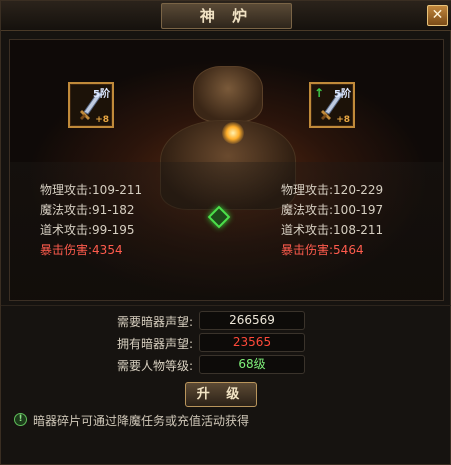  What do you see at coordinates (87, 230) in the screenshot?
I see `current-taoist-attack: 道术攻击:99-195` at bounding box center [87, 230].